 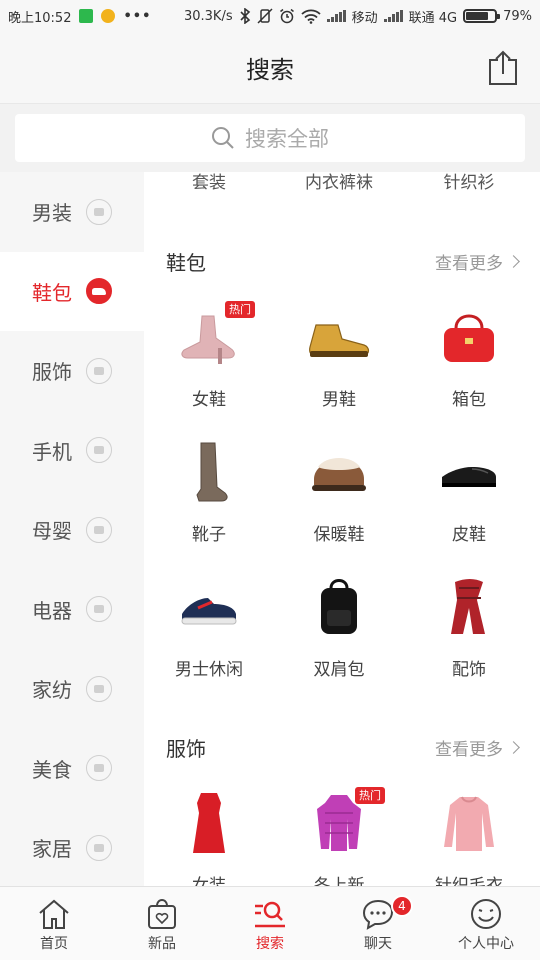 I want to click on heel-boot-icon: 热门, so click(x=213, y=337).